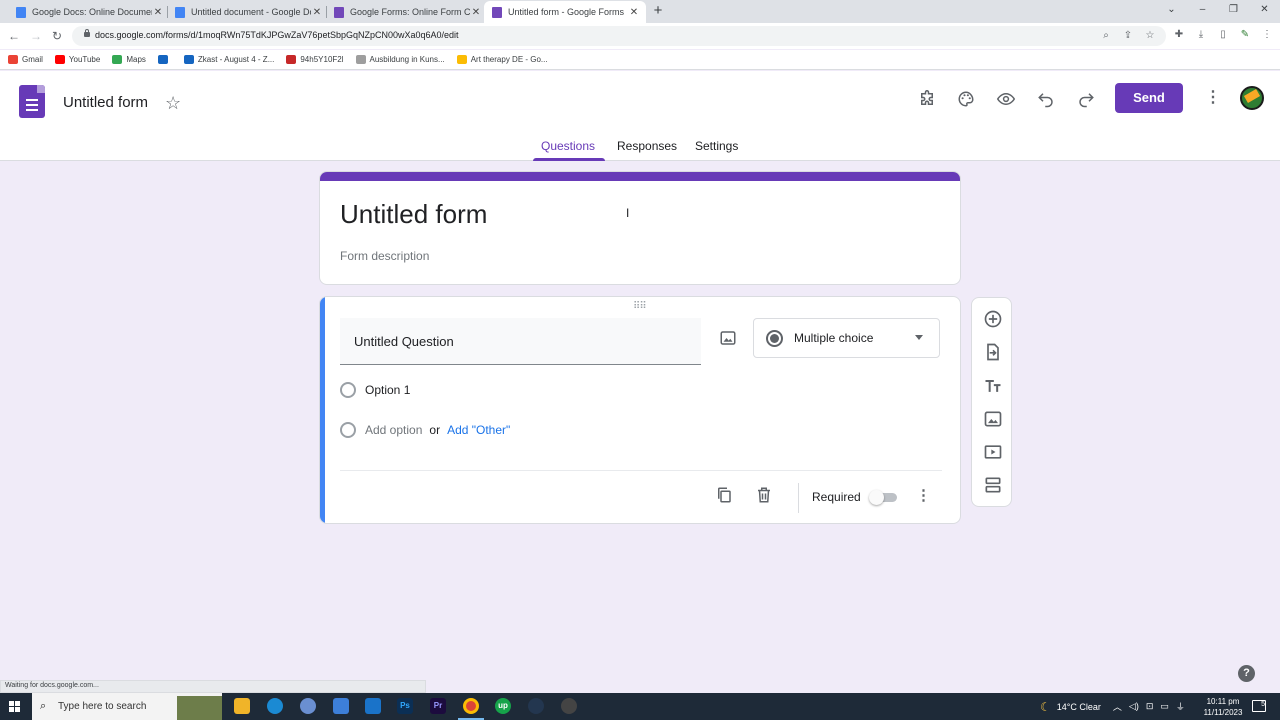  Describe the element at coordinates (173, 103) in the screenshot. I see `star-icon: ☆` at that location.